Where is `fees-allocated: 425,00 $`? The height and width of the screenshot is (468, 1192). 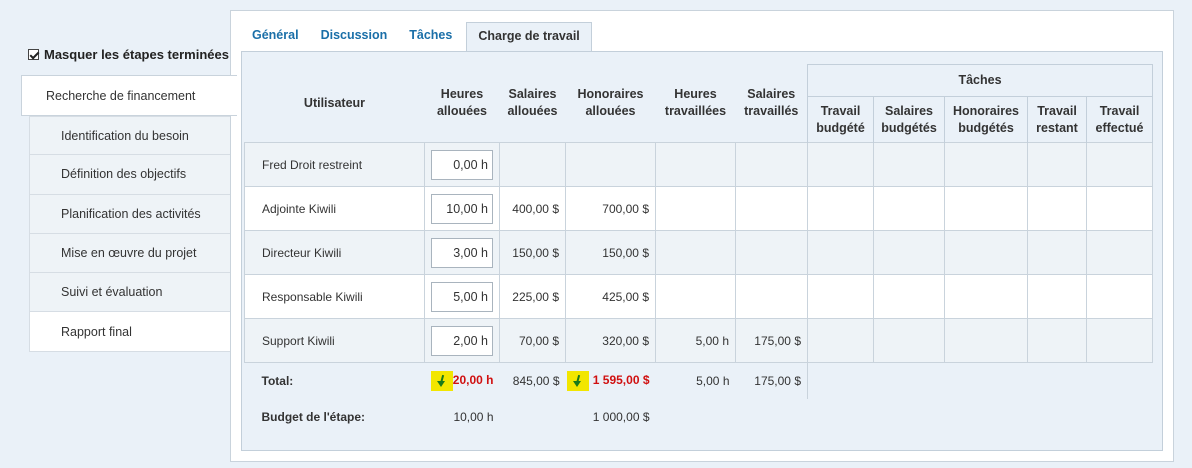
fees-allocated: 425,00 $ is located at coordinates (610, 296).